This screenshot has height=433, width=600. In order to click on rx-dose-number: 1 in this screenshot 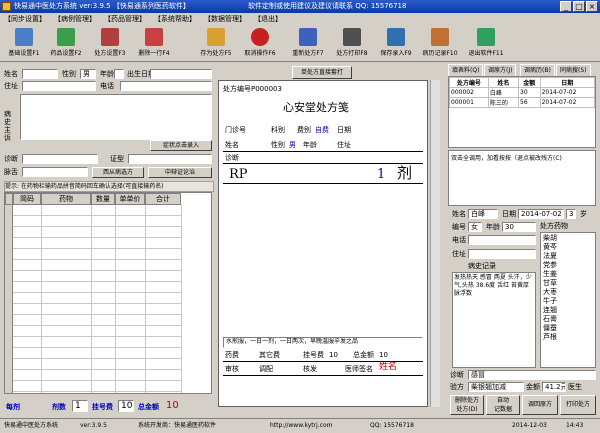, I will do `click(381, 174)`.